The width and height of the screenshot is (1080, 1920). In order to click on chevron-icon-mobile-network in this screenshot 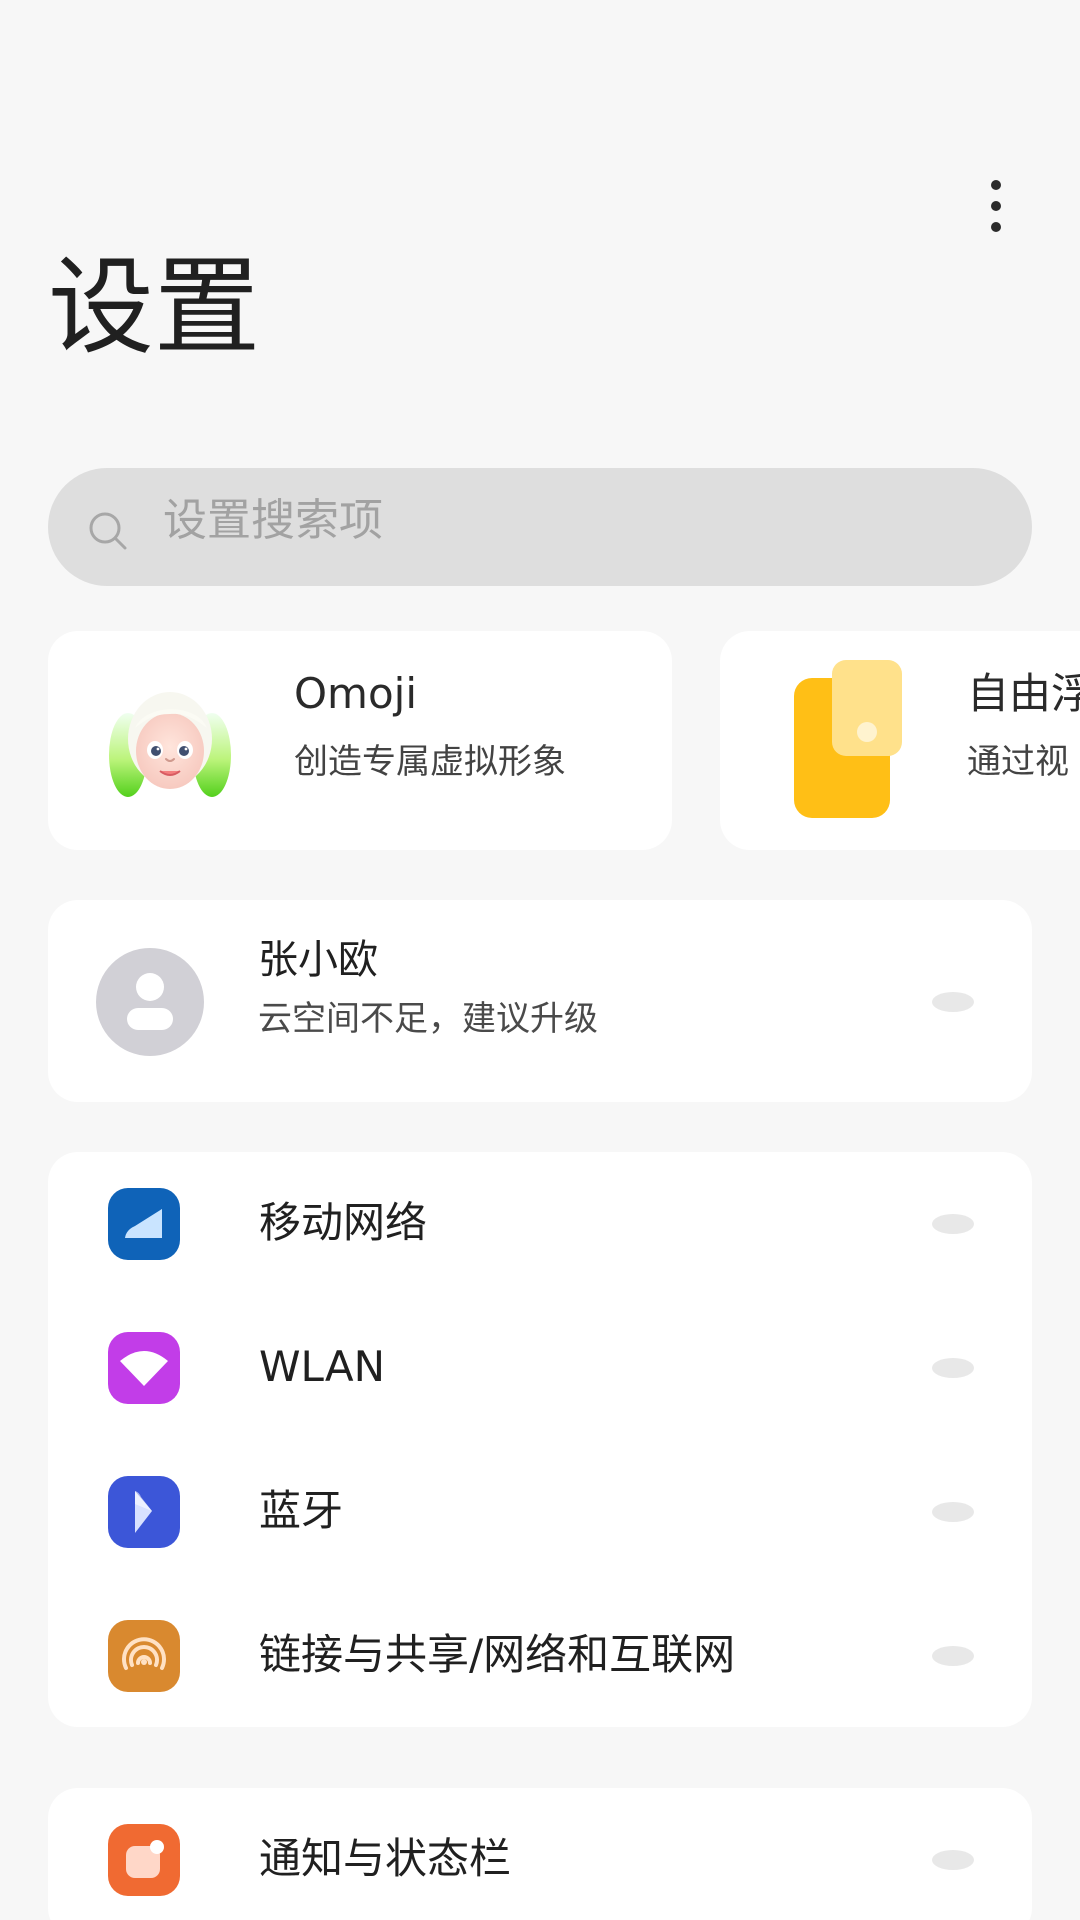, I will do `click(953, 1224)`.